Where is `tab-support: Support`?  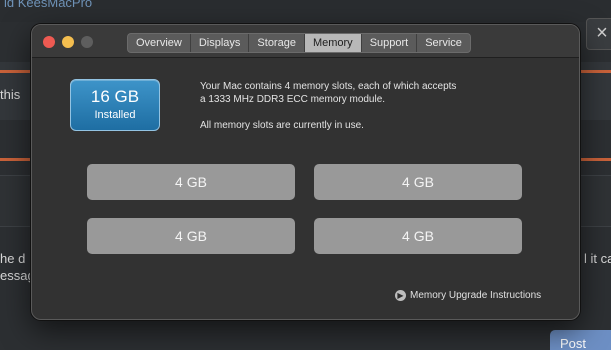 tab-support: Support is located at coordinates (390, 43).